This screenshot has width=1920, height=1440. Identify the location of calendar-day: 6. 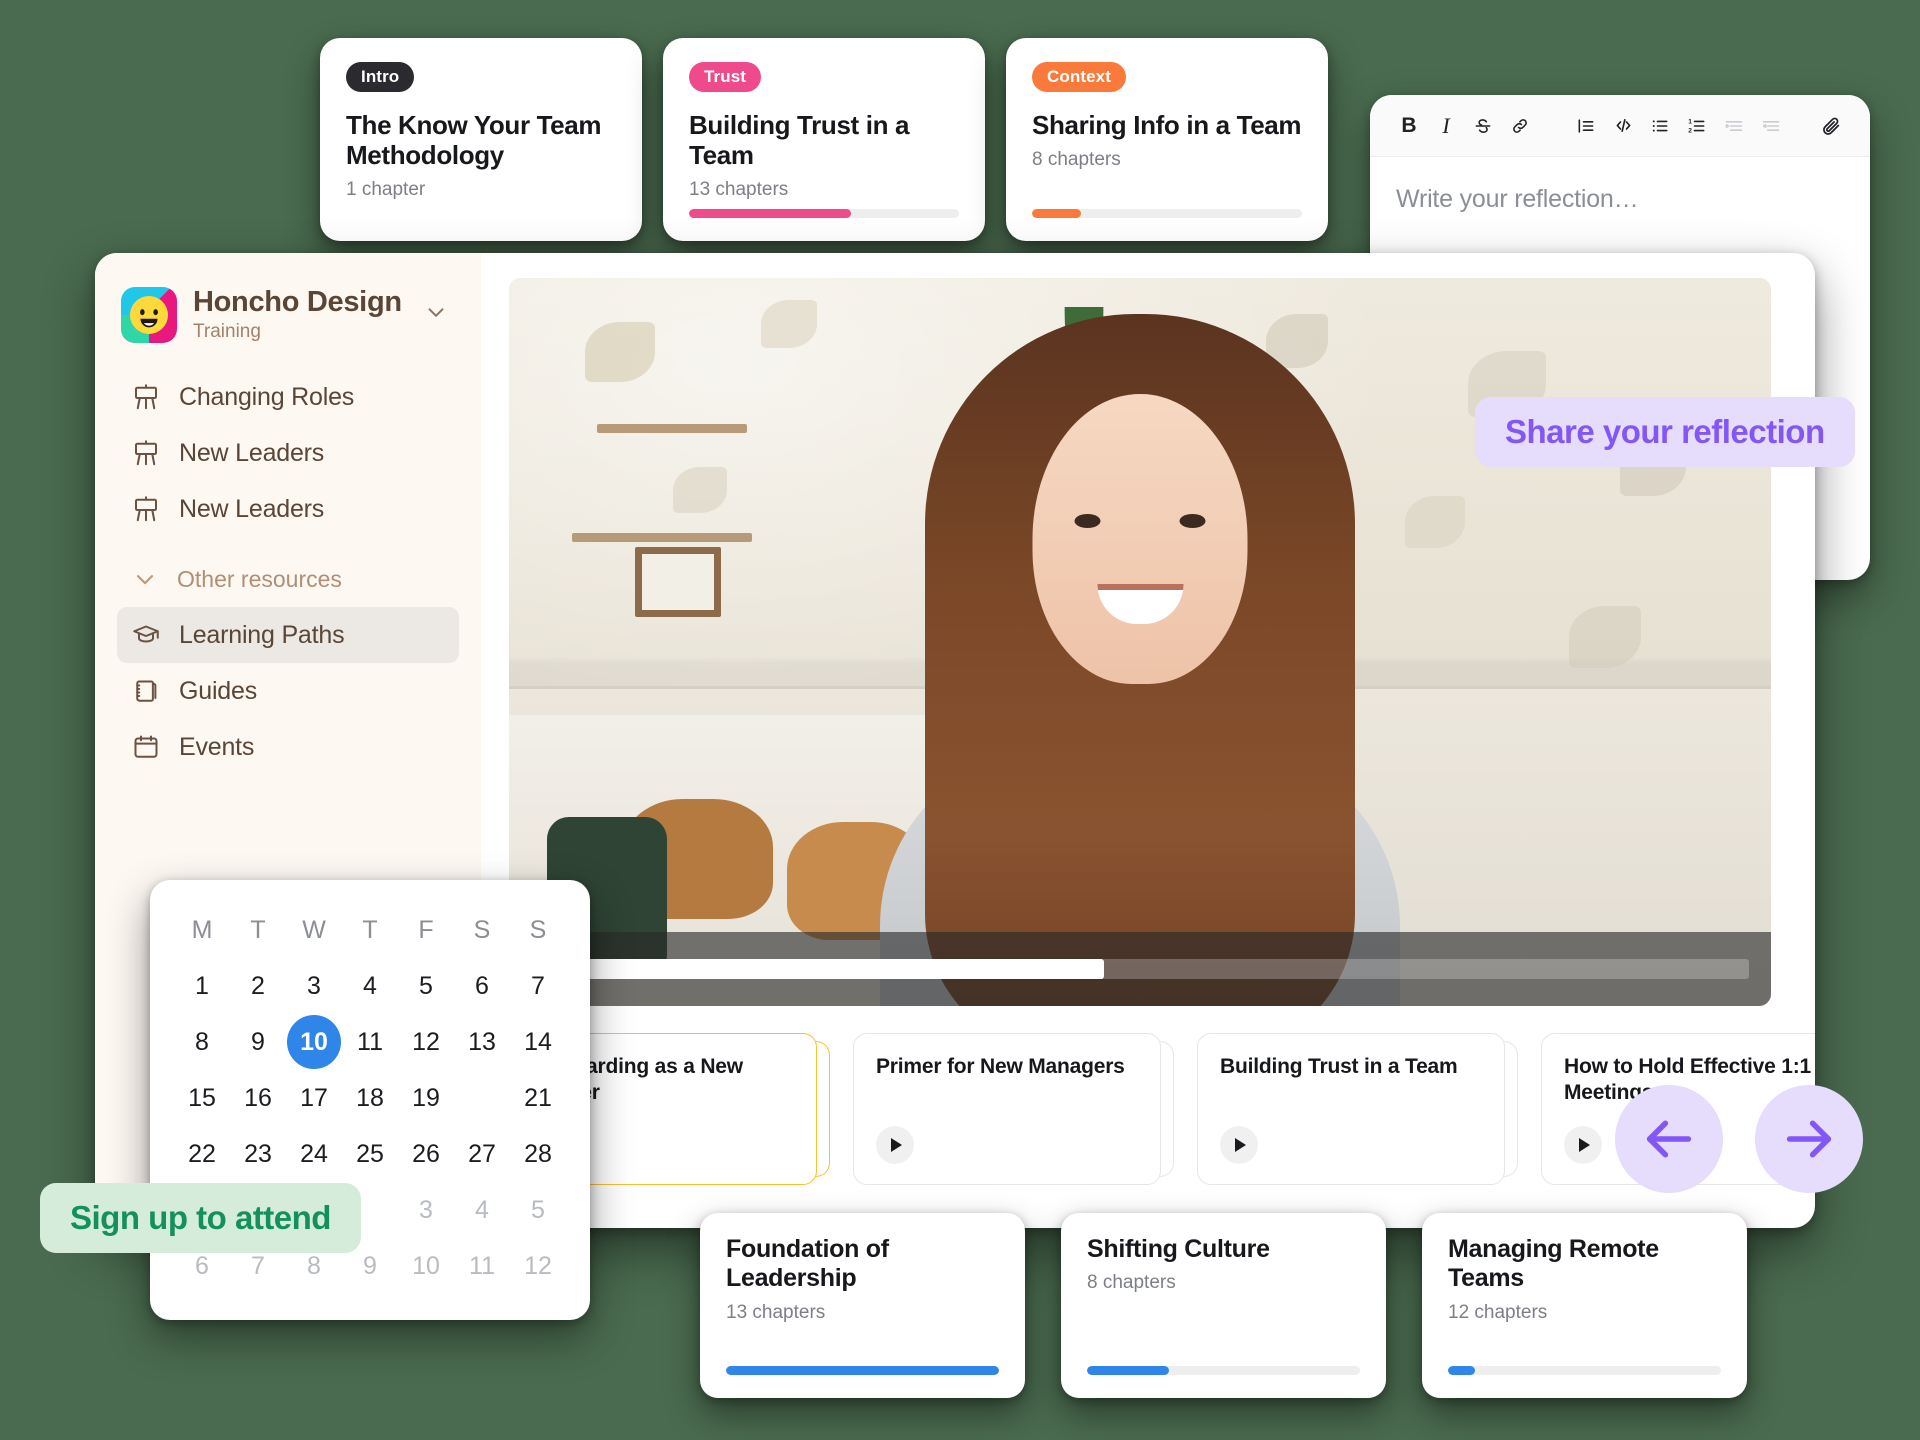
(482, 986).